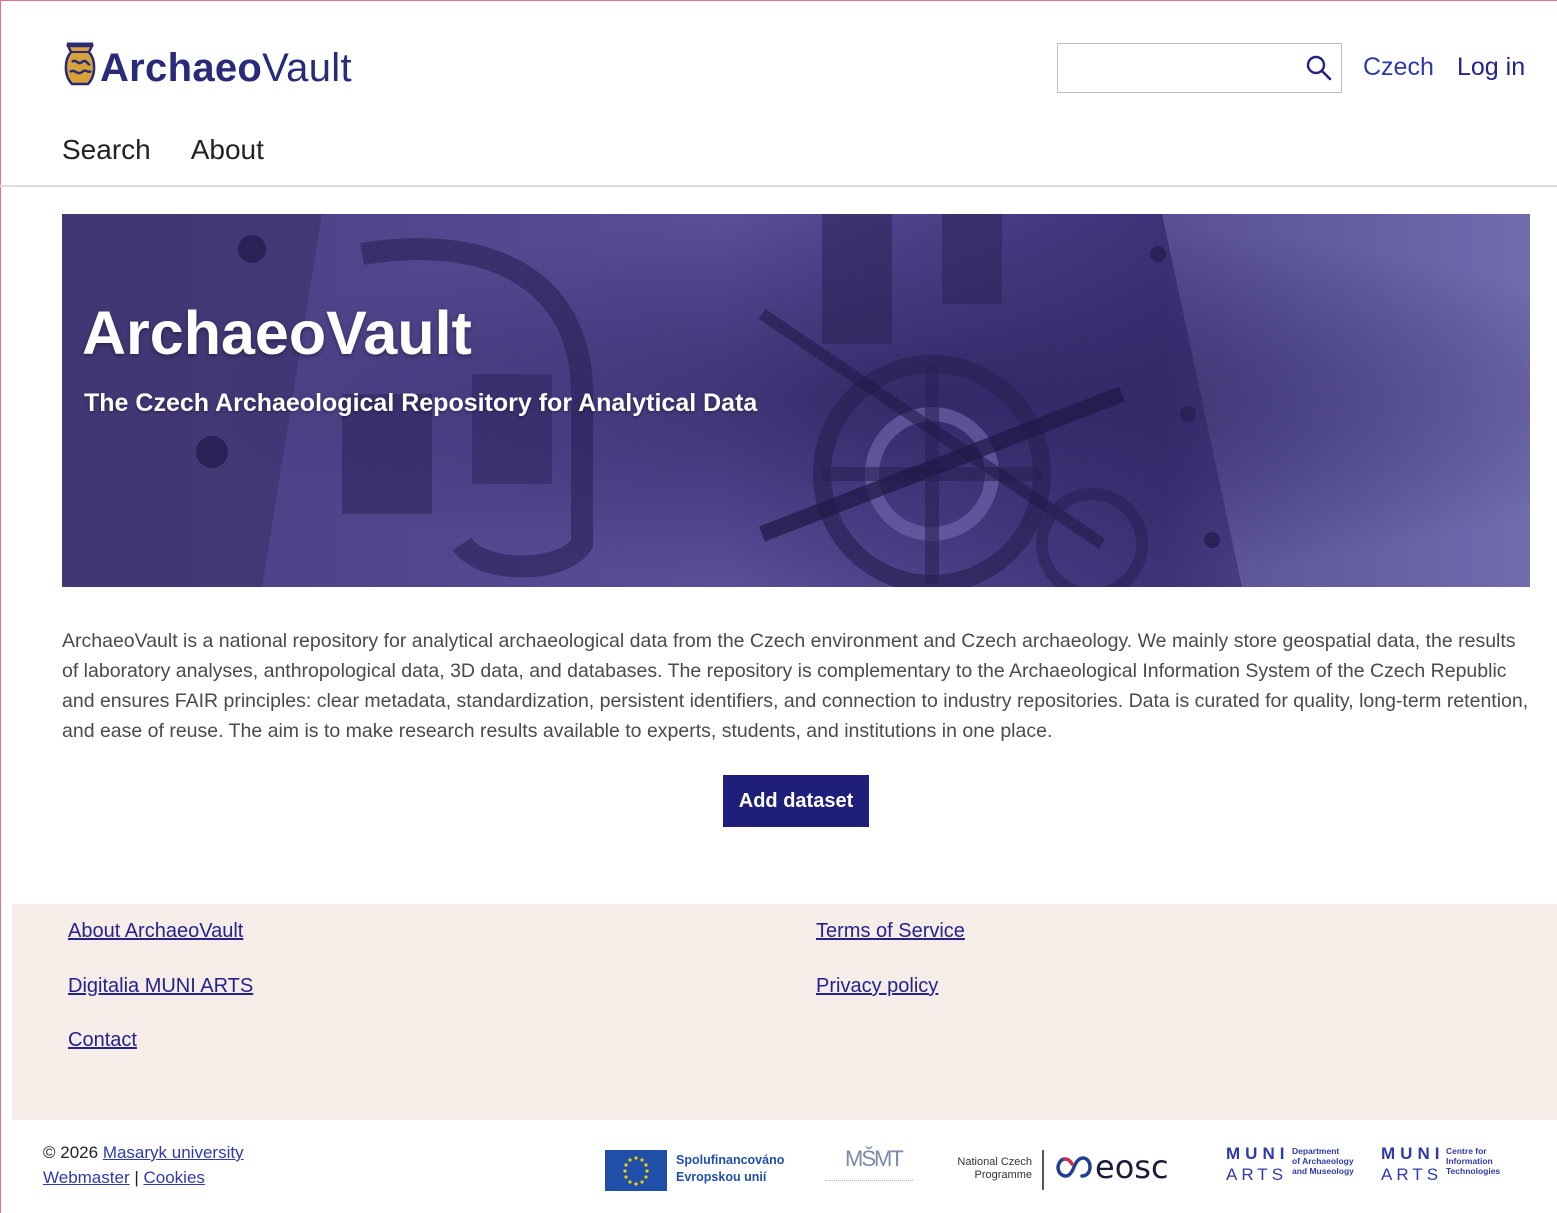 Image resolution: width=1557 pixels, height=1213 pixels. Describe the element at coordinates (71, 1152) in the screenshot. I see `copyright-text: © 2026` at that location.